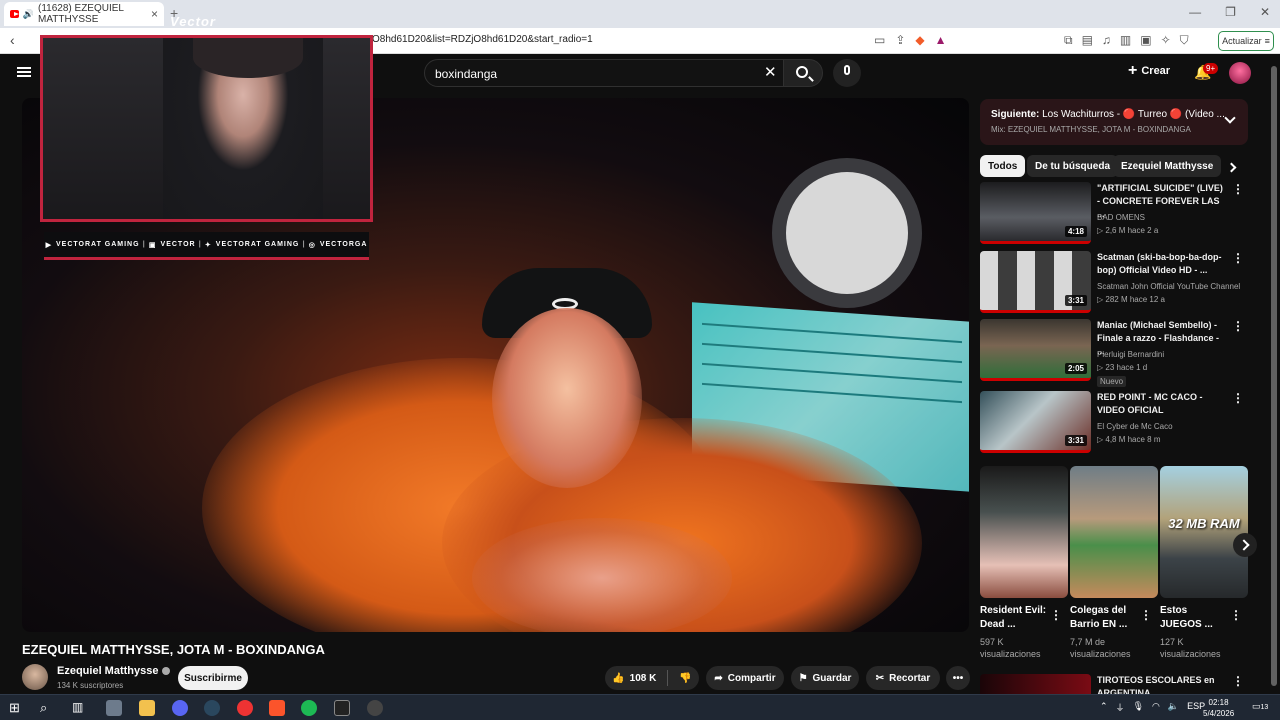 The image size is (1280, 720). I want to click on search-icon: ⌕, so click(48, 708).